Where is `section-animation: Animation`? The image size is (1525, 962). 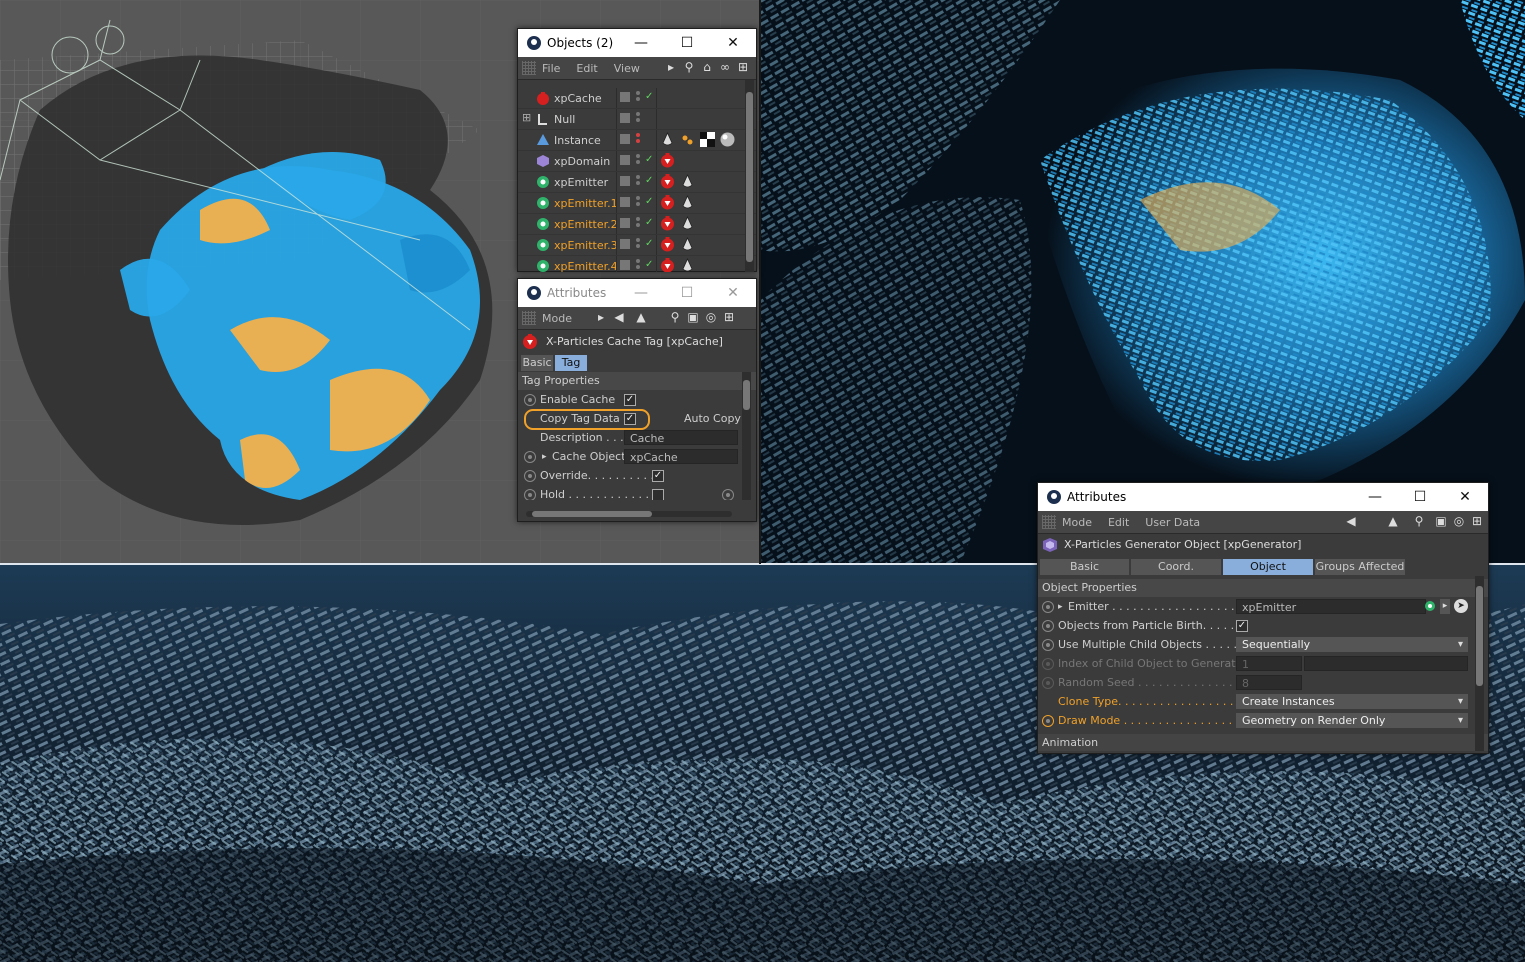
section-animation: Animation is located at coordinates (1263, 742).